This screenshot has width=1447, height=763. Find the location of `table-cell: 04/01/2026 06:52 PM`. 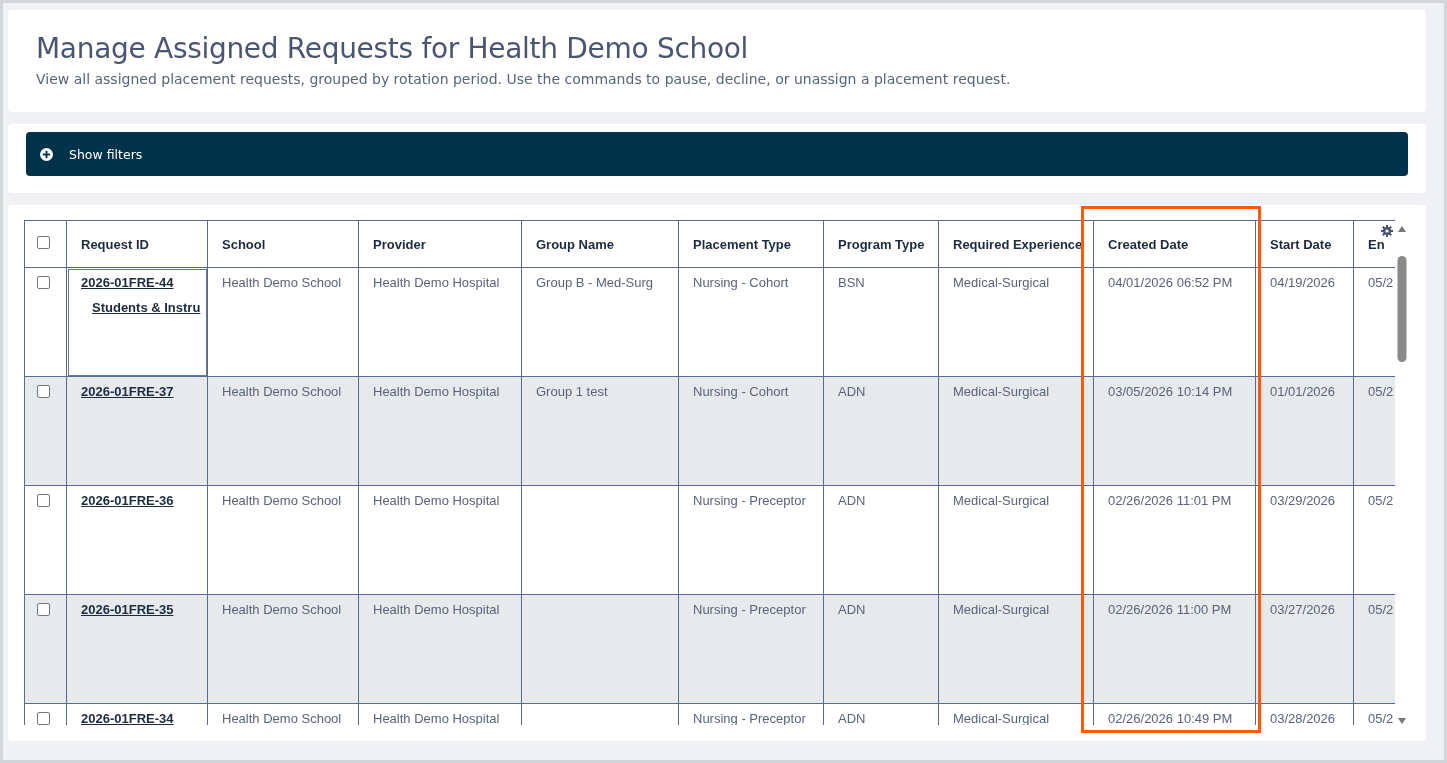

table-cell: 04/01/2026 06:52 PM is located at coordinates (1170, 282).